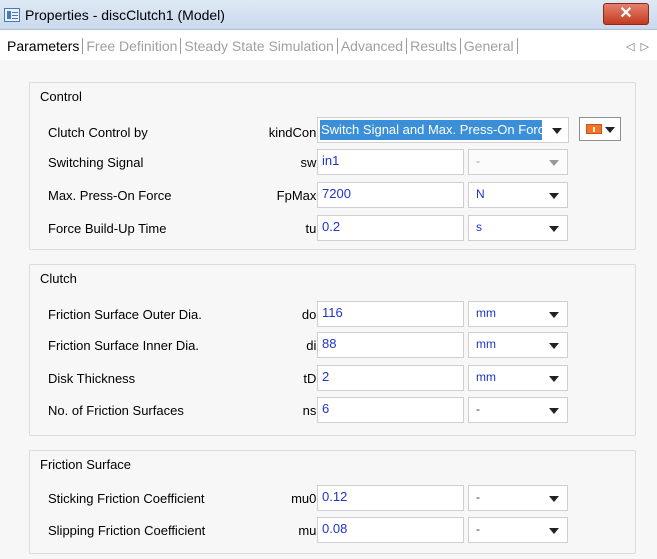 This screenshot has height=559, width=657. What do you see at coordinates (390, 314) in the screenshot?
I see `outer-dia-input: 116` at bounding box center [390, 314].